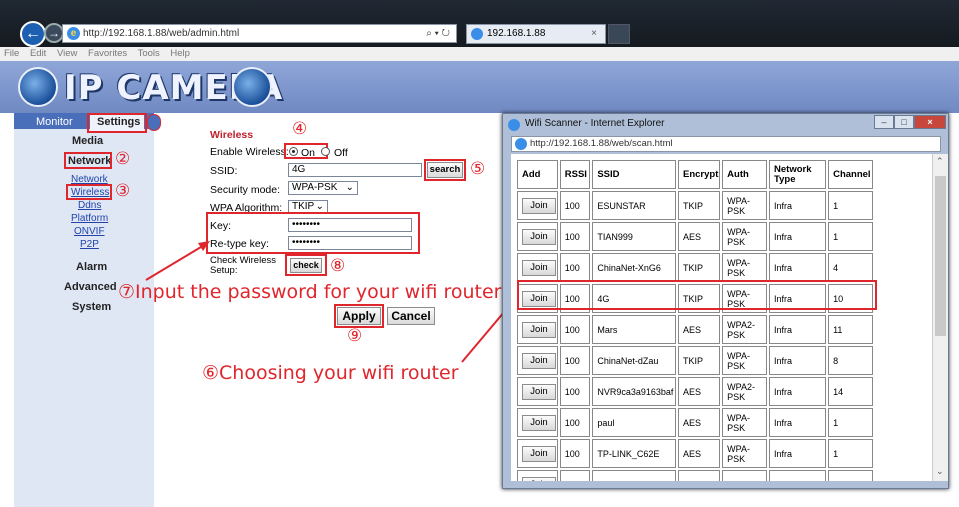  I want to click on annotation-choose-router: ⑥Choosing your wifi router, so click(330, 373).